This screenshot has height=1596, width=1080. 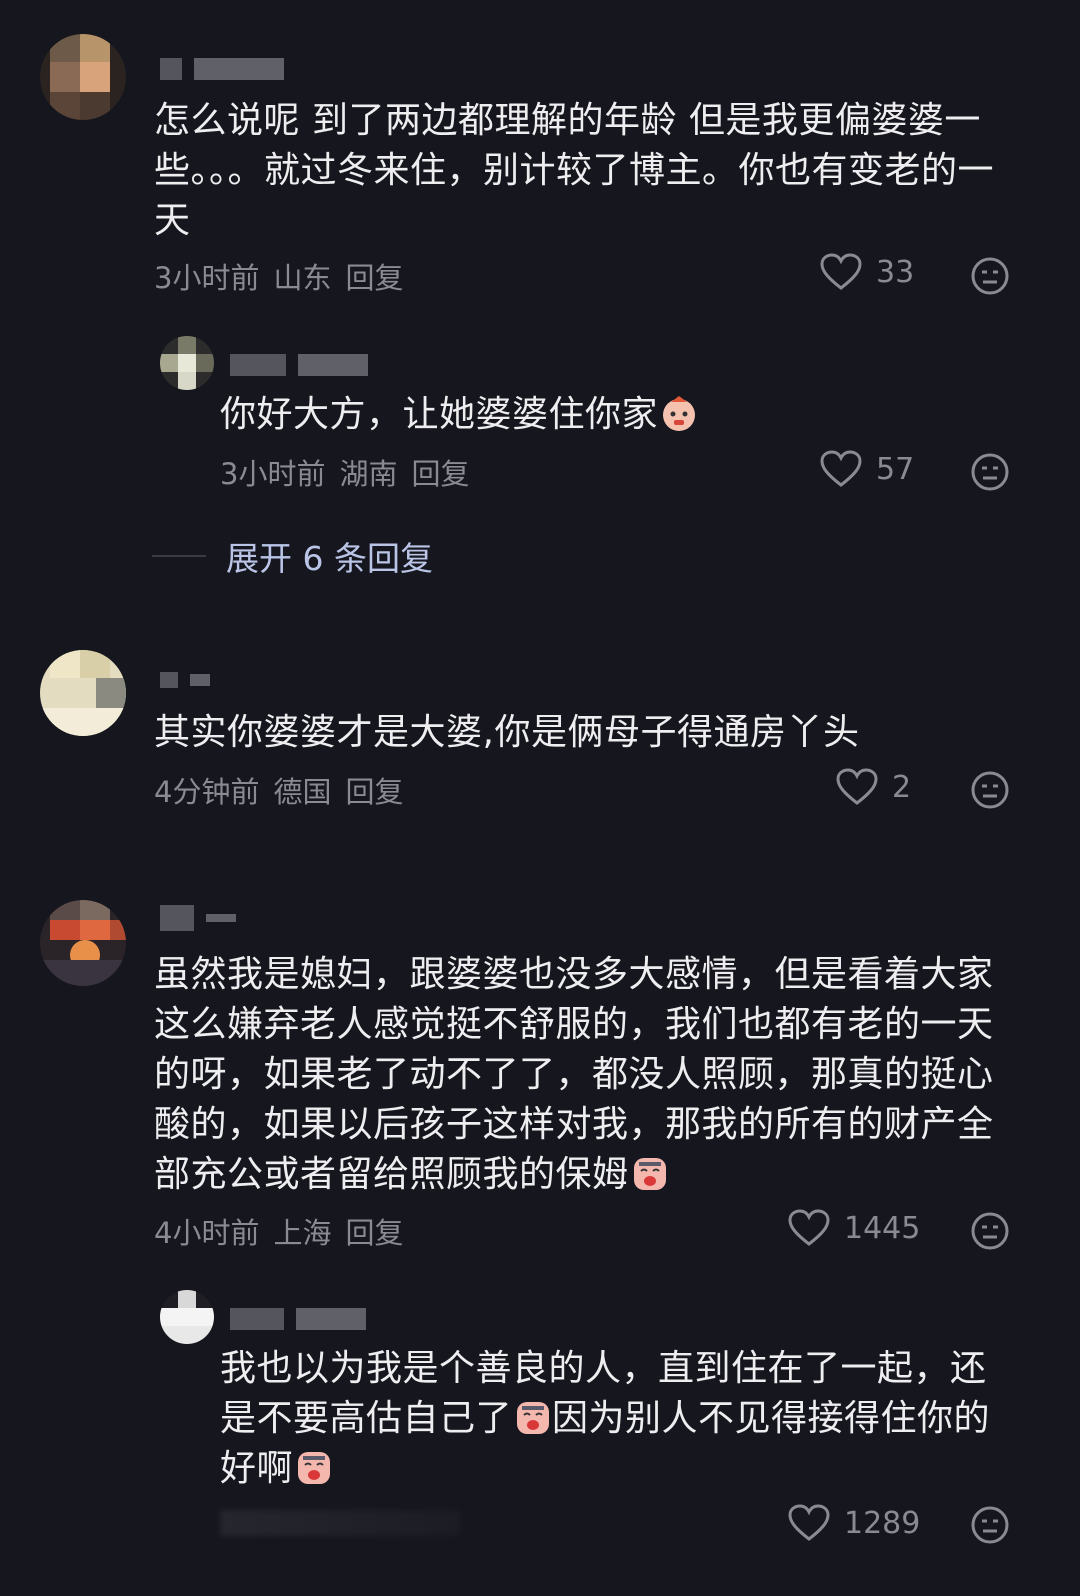 What do you see at coordinates (882, 1228) in the screenshot?
I see `like-count: 1445` at bounding box center [882, 1228].